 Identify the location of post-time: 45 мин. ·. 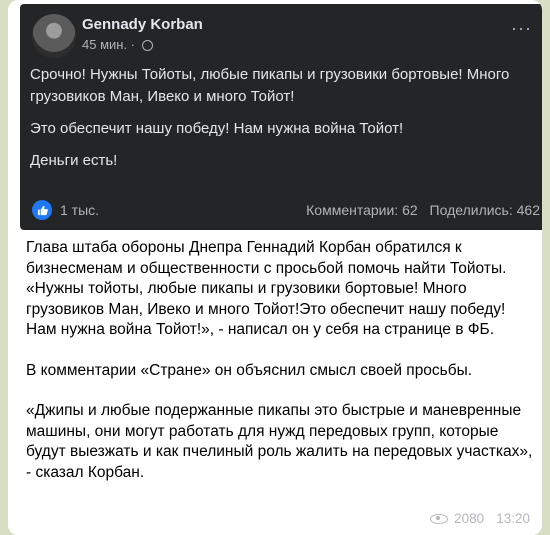
(117, 44).